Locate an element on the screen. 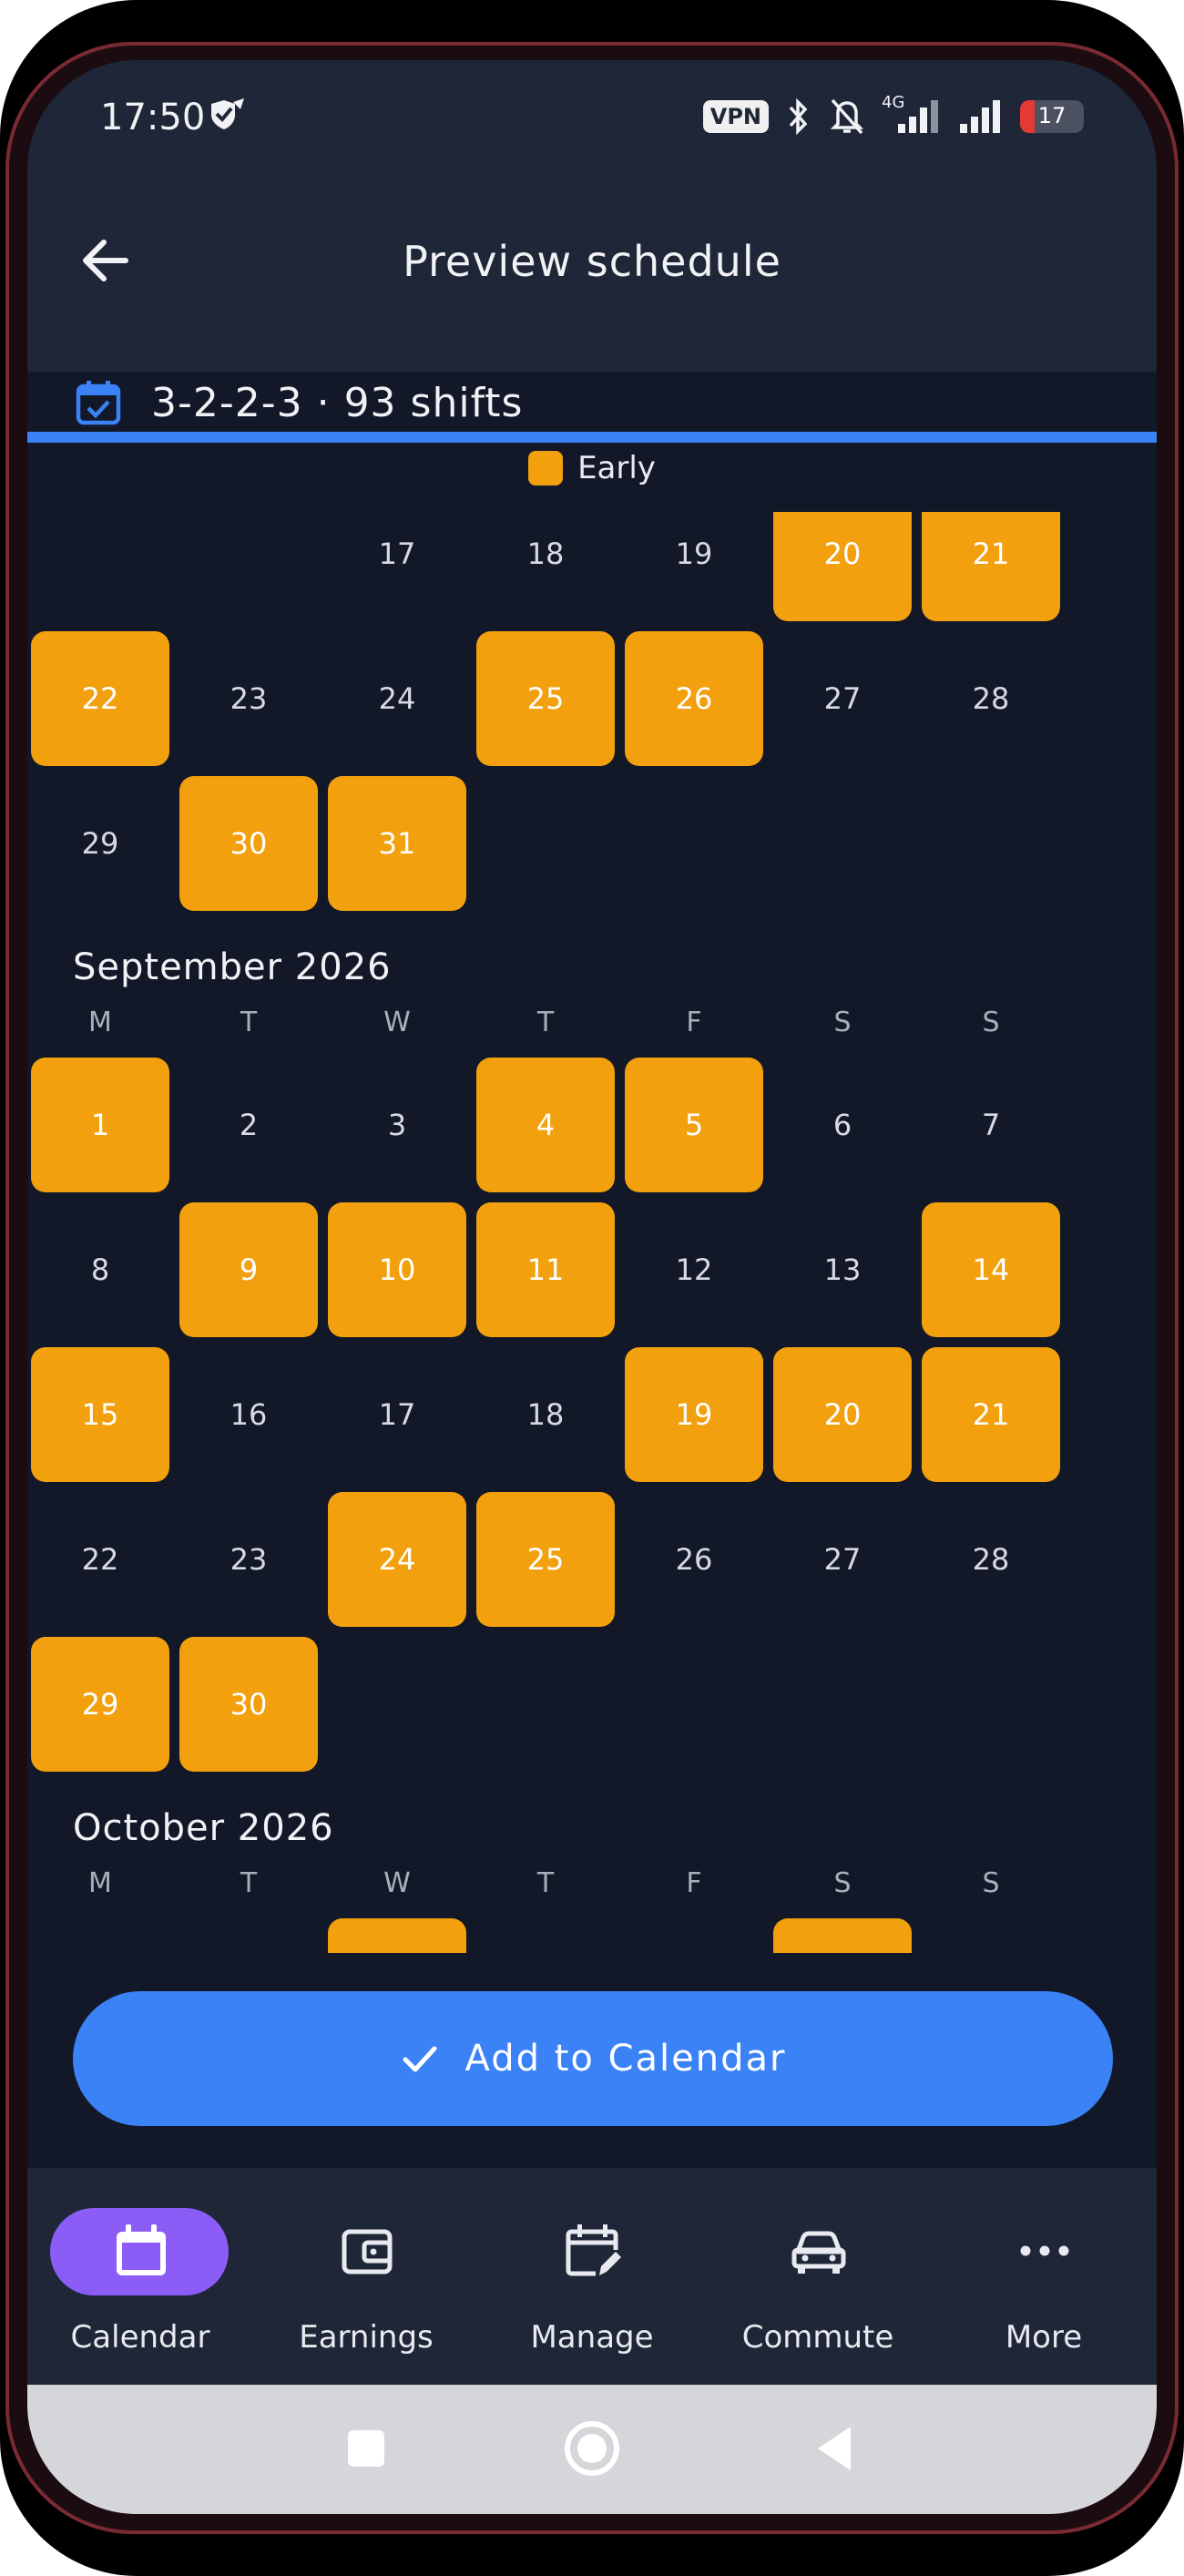 This screenshot has height=2576, width=1184. nav-label-earnings: Earnings is located at coordinates (367, 2337).